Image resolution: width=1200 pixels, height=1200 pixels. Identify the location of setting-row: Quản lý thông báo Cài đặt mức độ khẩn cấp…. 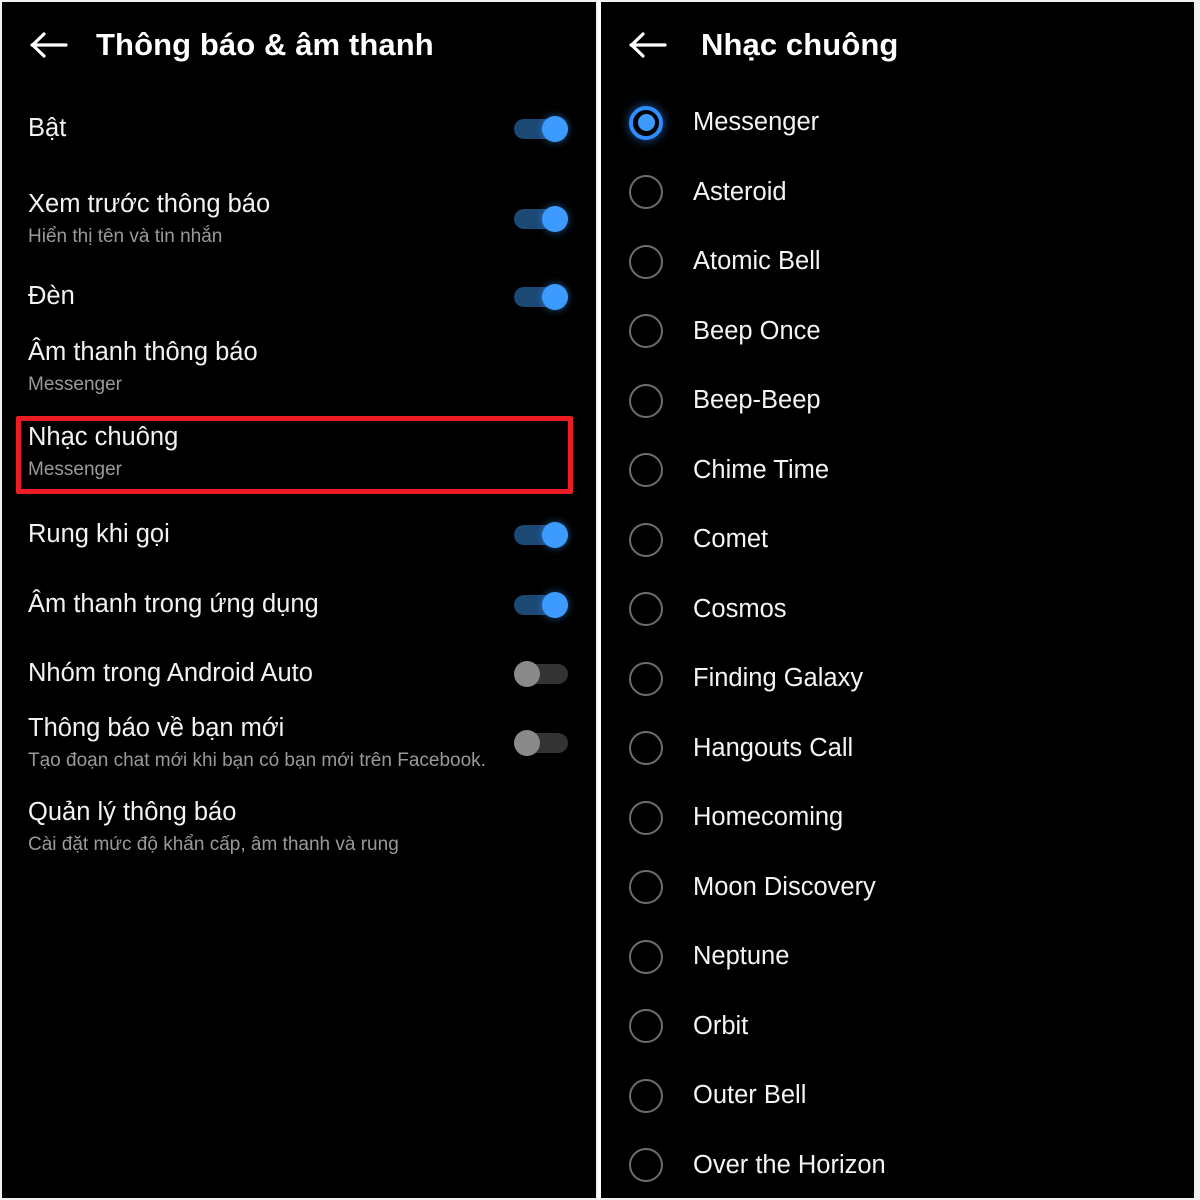
(299, 827).